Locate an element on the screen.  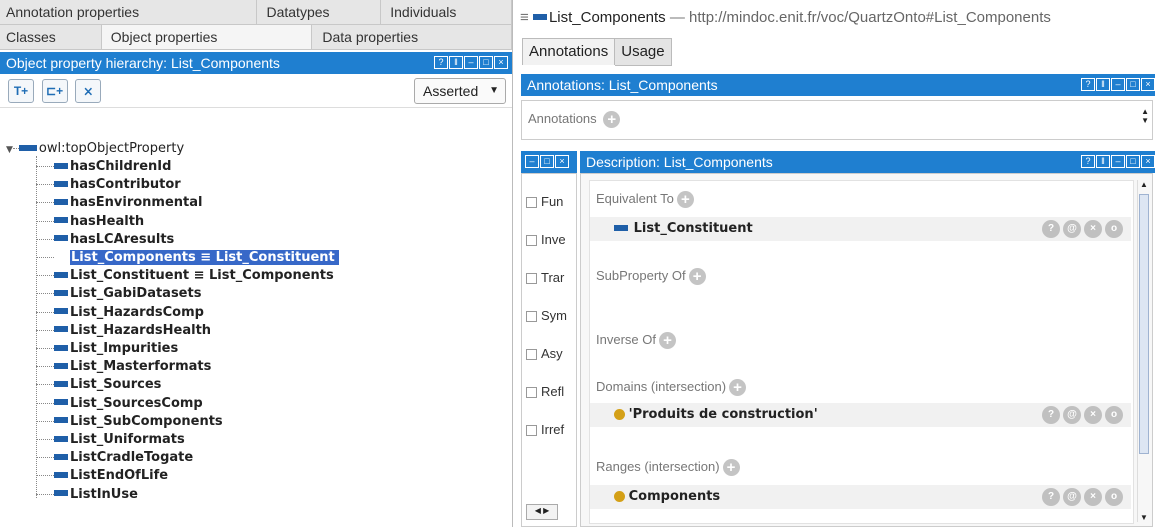
tree-item: hasEnvironmental is located at coordinates (119, 203).